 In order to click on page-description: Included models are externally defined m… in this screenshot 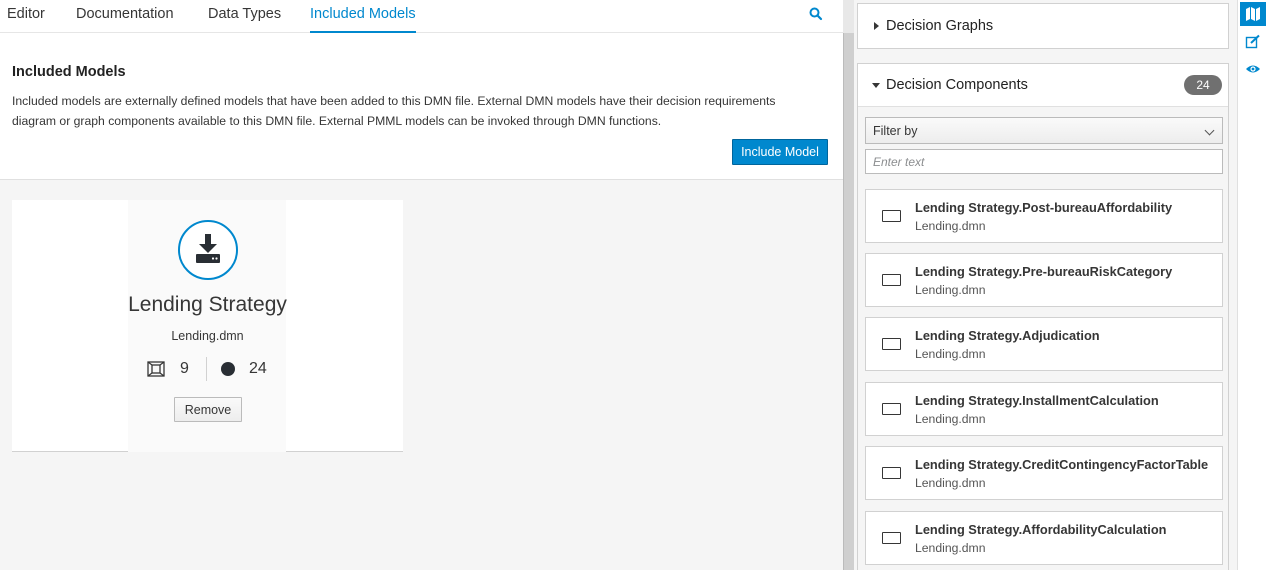, I will do `click(394, 111)`.